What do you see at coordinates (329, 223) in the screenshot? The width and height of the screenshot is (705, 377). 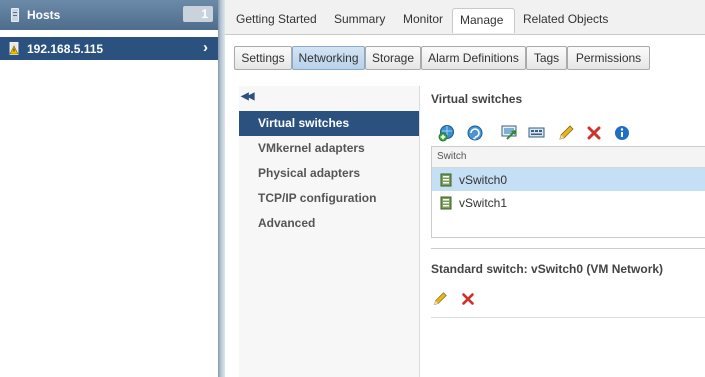 I see `menu-advanced: Advanced` at bounding box center [329, 223].